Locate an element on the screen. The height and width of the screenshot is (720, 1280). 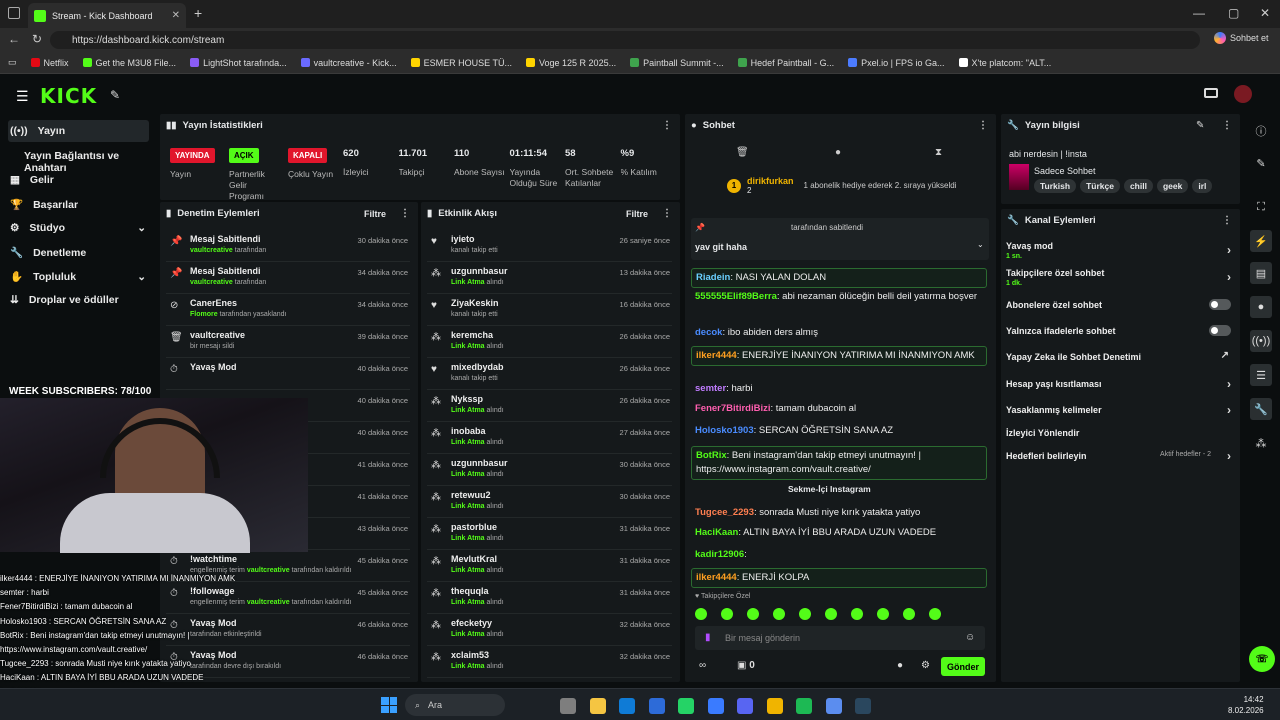
discord-icon is located at coordinates (745, 706).